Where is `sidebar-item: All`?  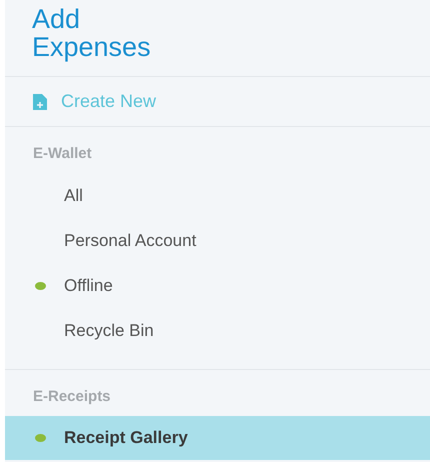
sidebar-item: All is located at coordinates (217, 195).